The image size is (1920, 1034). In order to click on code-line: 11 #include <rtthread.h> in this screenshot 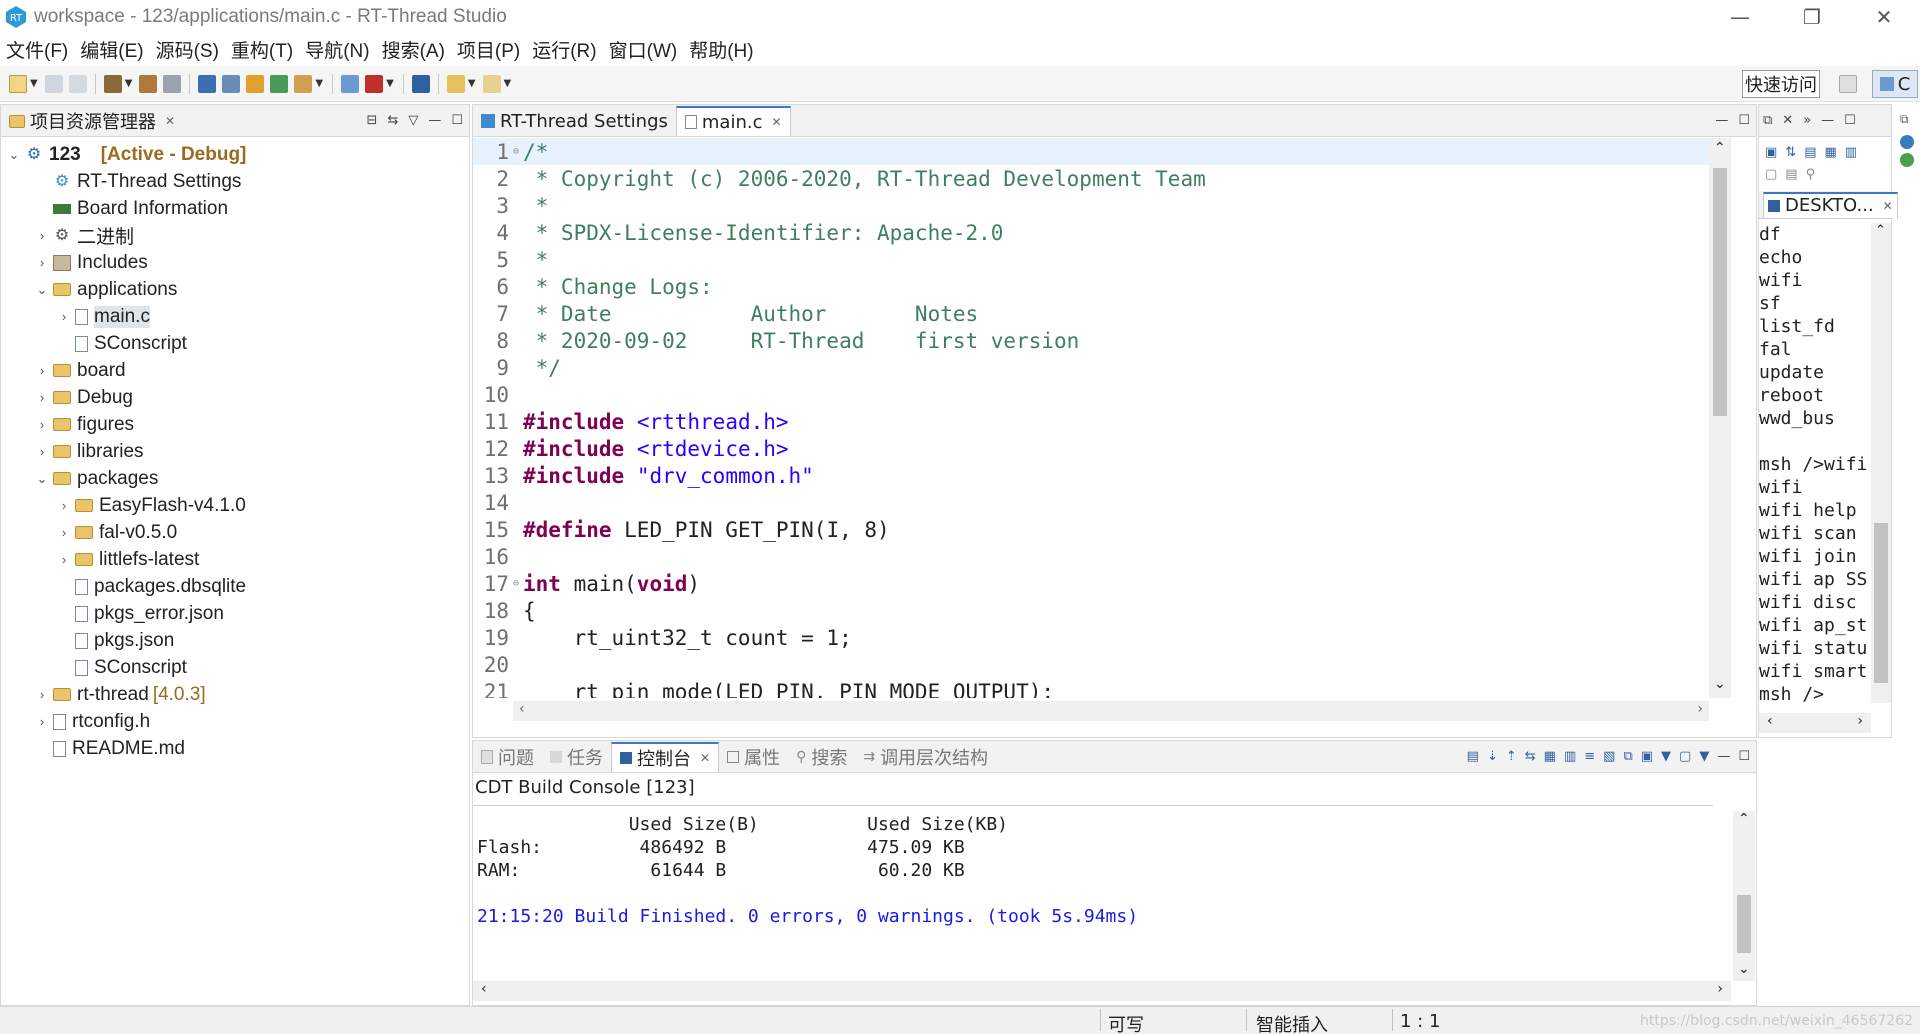, I will do `click(1093, 421)`.